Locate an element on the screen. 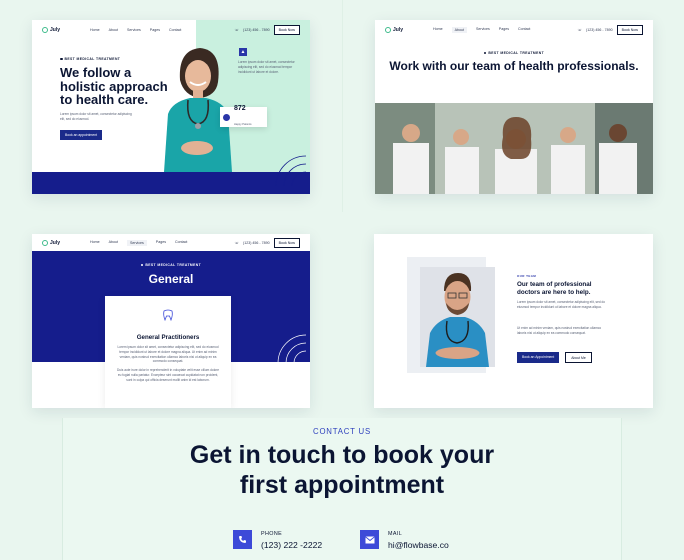 The width and height of the screenshot is (684, 560). about-me-button: About Me is located at coordinates (578, 358).